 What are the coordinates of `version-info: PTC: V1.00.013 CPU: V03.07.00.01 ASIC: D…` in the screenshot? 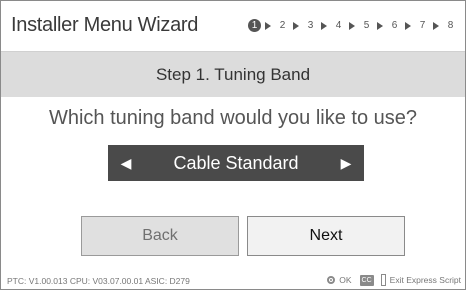 It's located at (98, 281).